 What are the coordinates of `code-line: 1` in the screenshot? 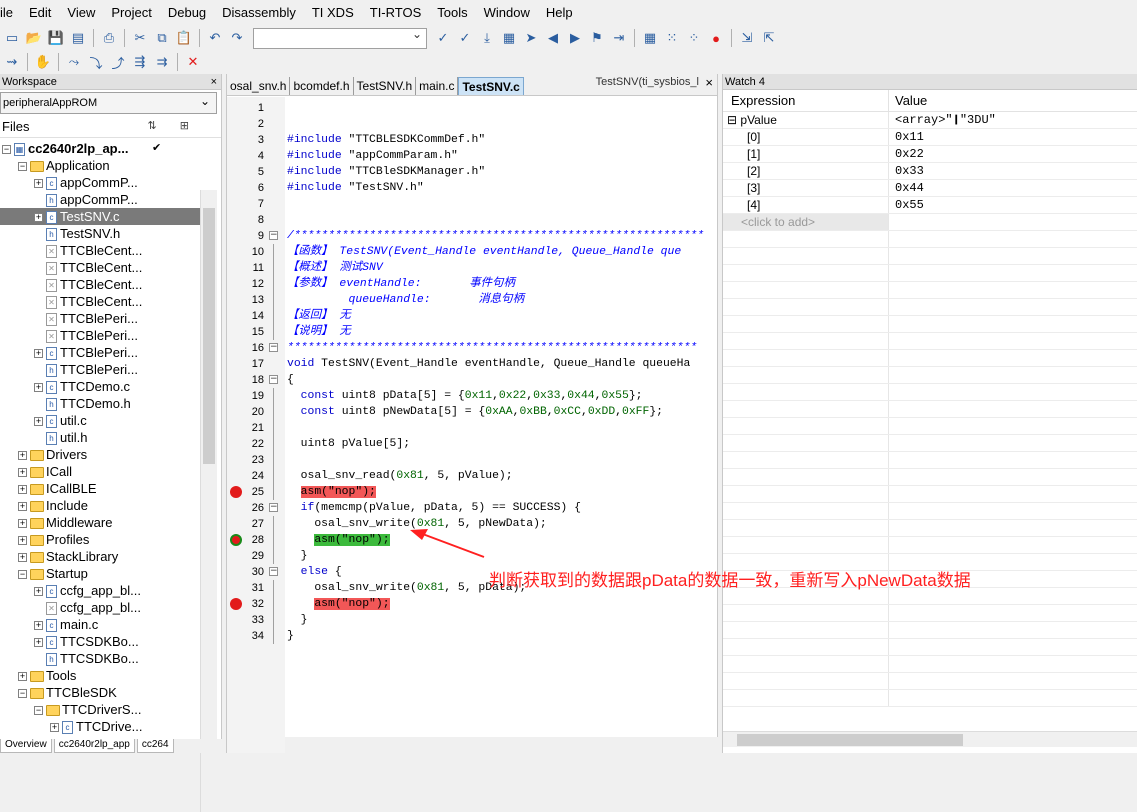 It's located at (473, 108).